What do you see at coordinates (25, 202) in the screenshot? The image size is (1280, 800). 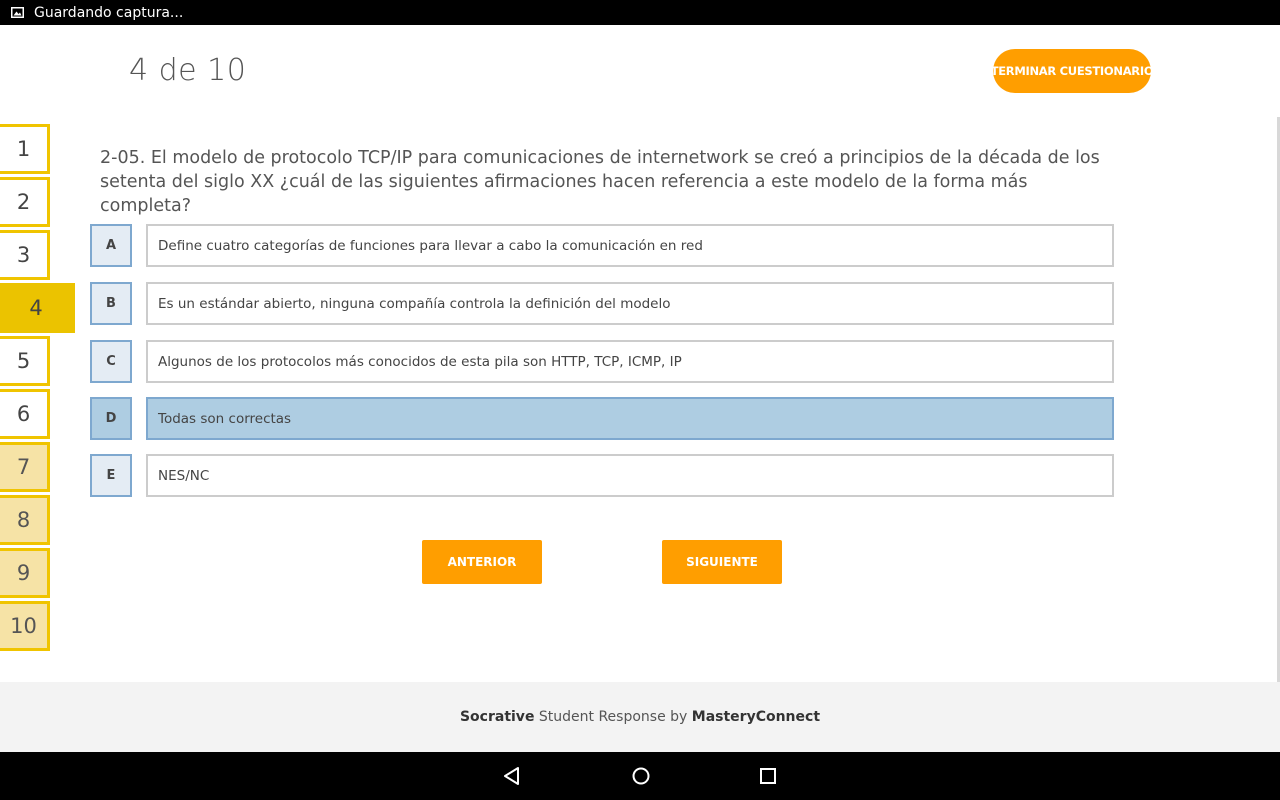 I see `question-nav-item-2: 2` at bounding box center [25, 202].